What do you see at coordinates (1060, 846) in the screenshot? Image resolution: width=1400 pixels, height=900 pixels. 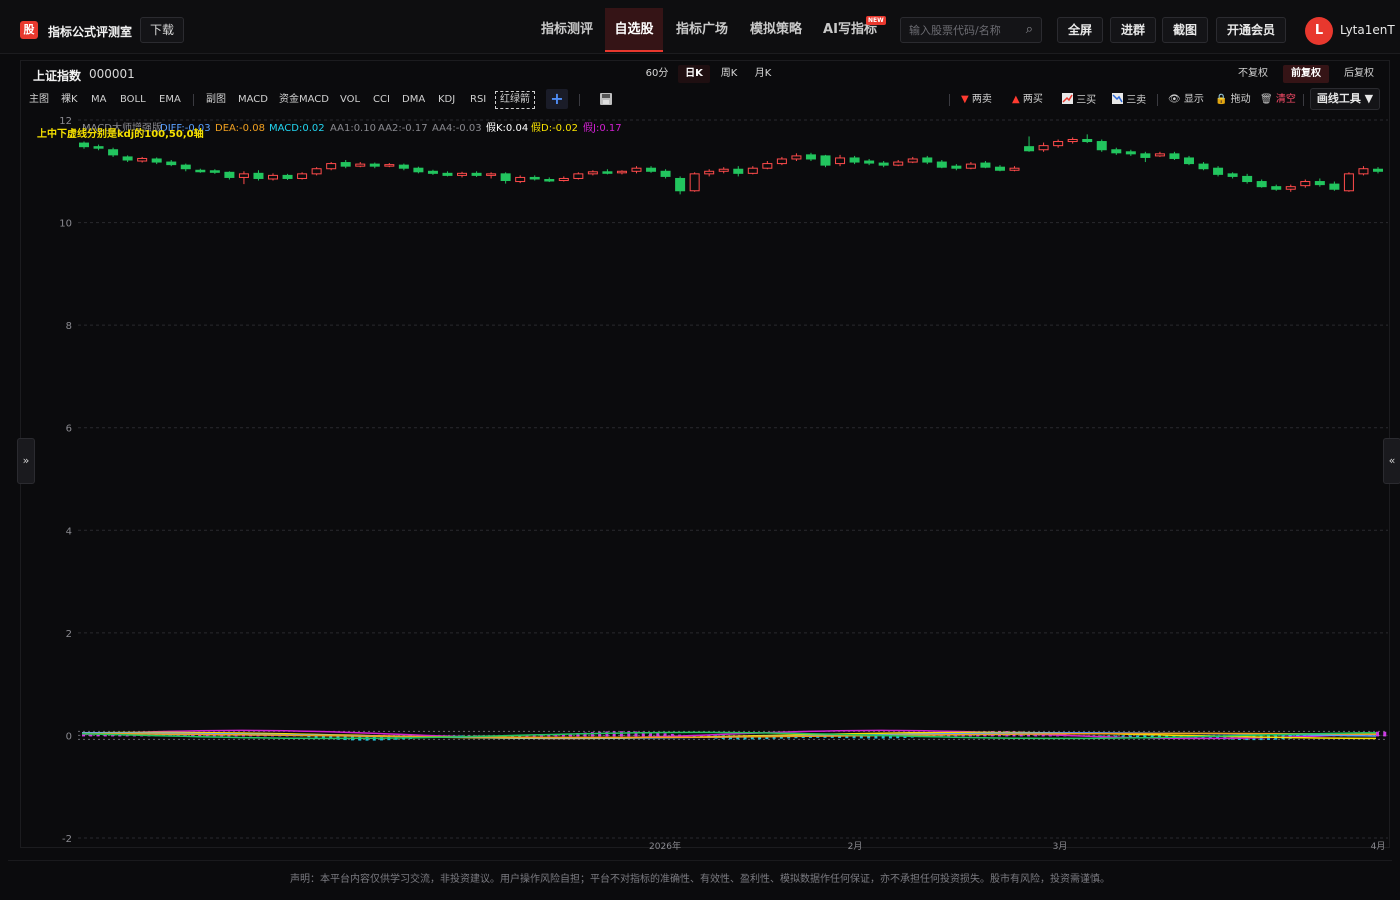 I see `x-tick-label: 3月` at bounding box center [1060, 846].